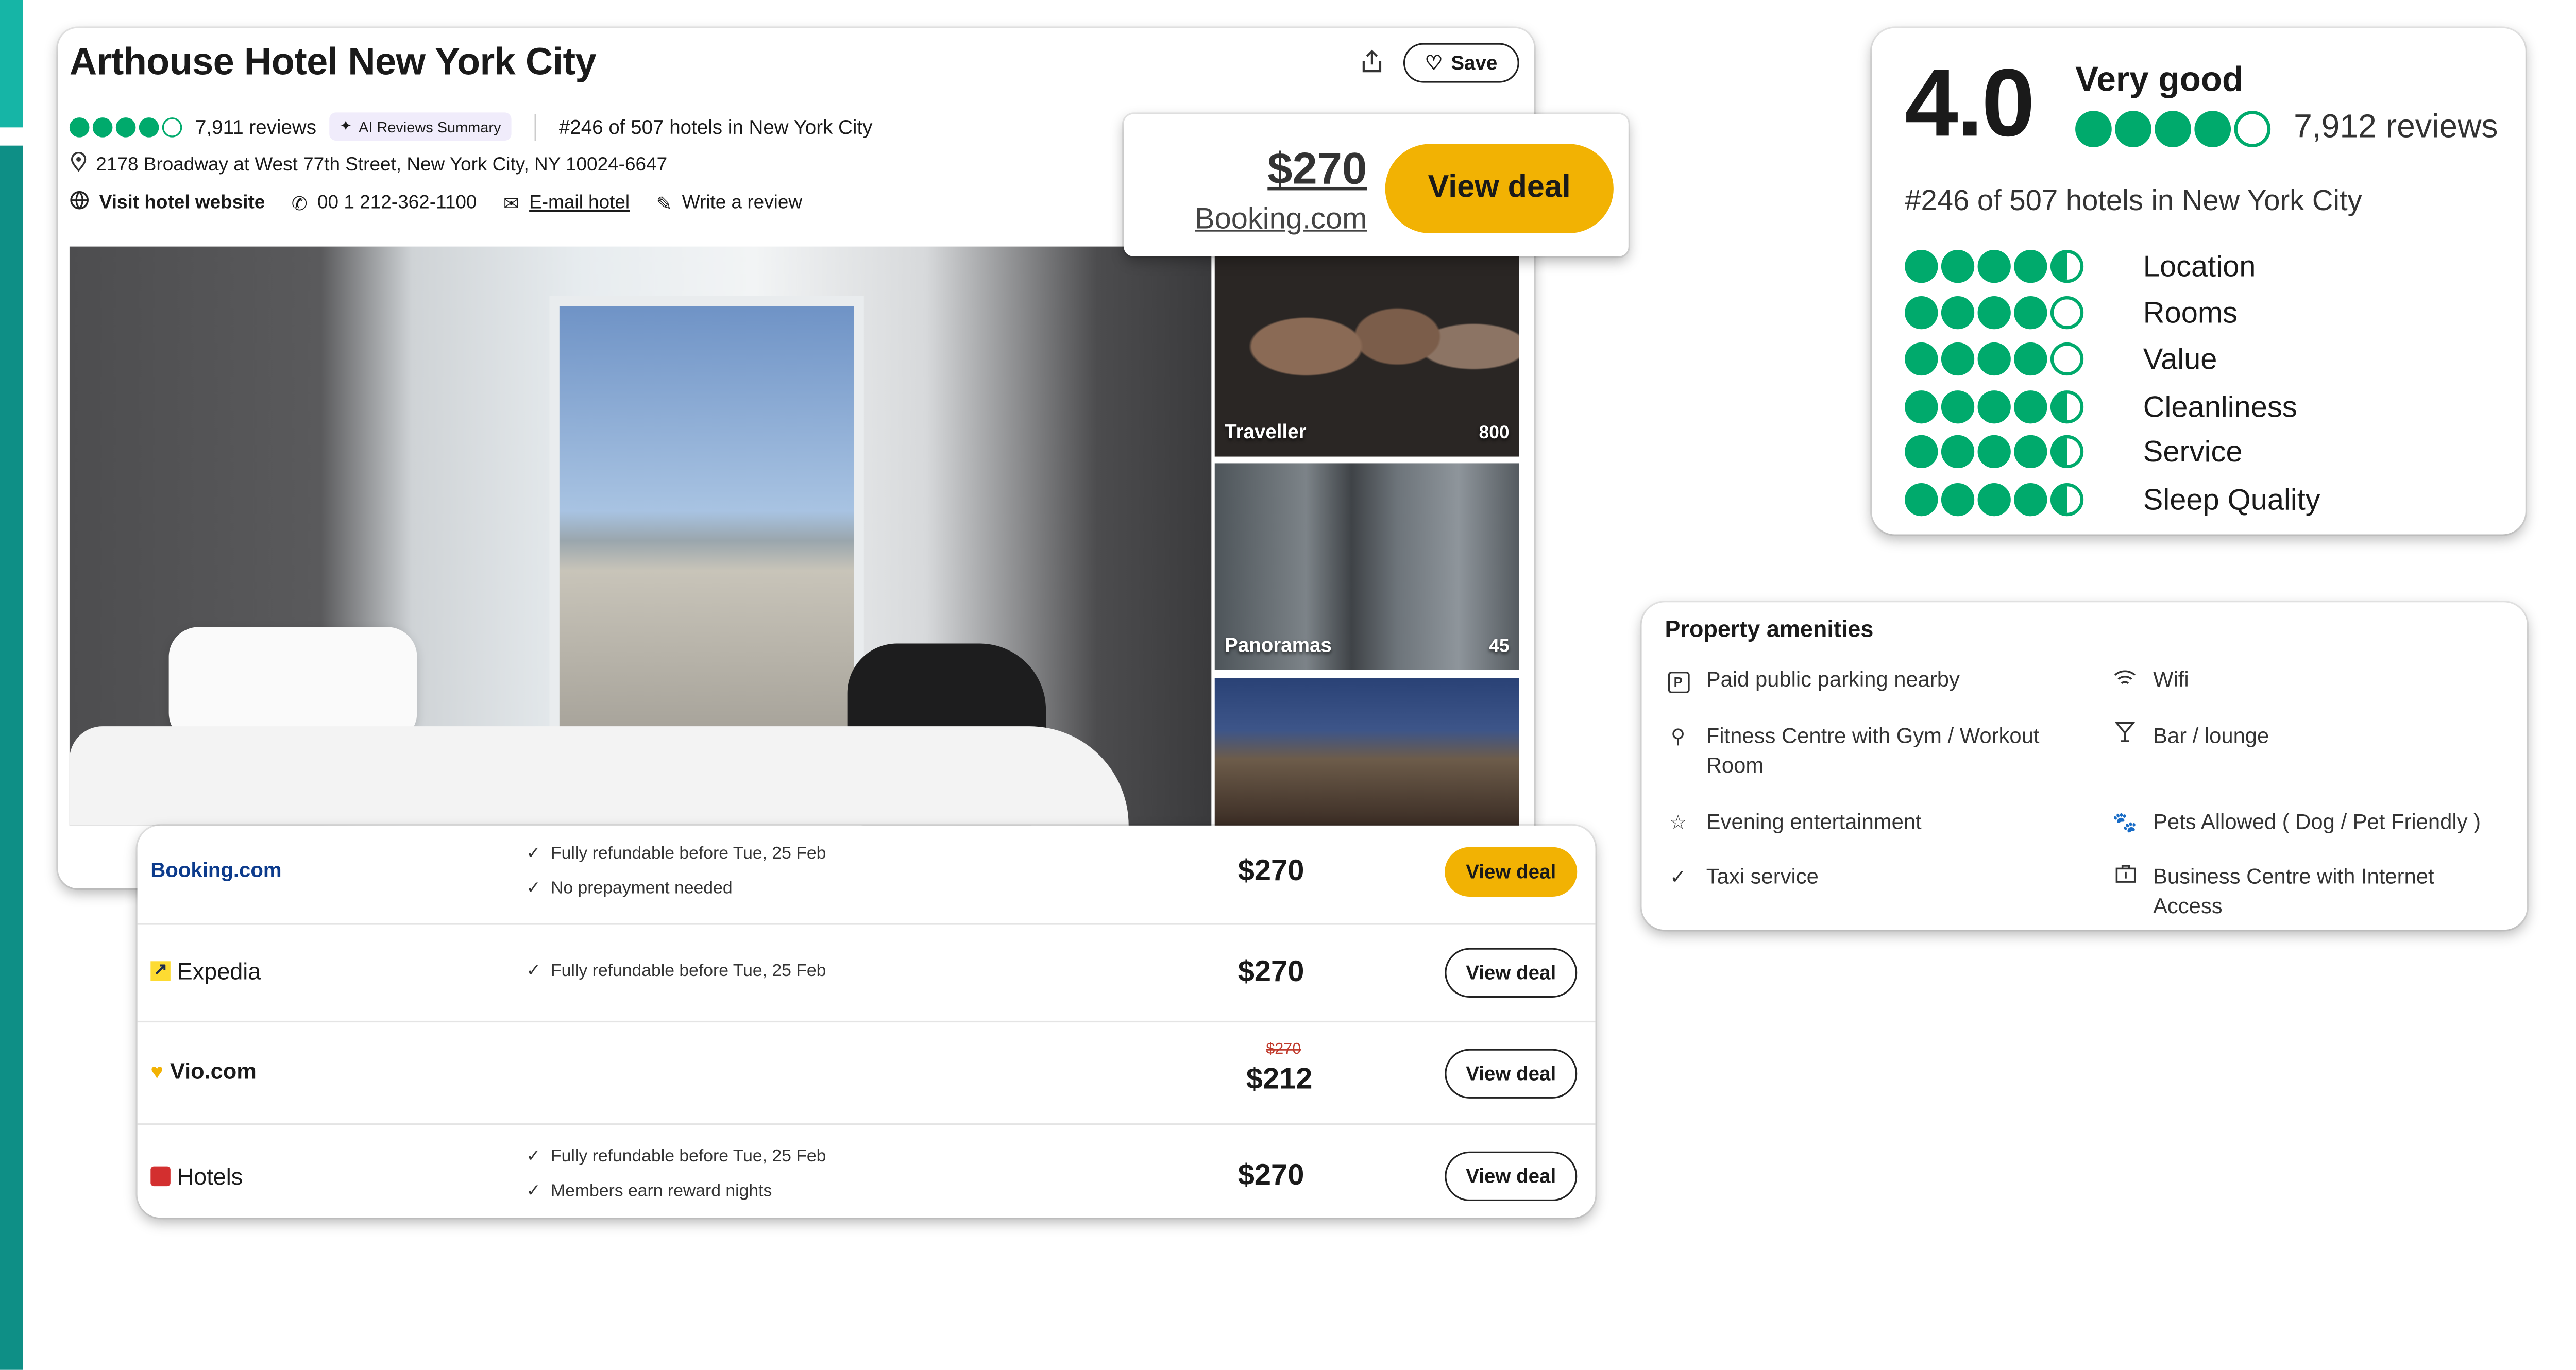  I want to click on featured-site: Booking.com, so click(1281, 219).